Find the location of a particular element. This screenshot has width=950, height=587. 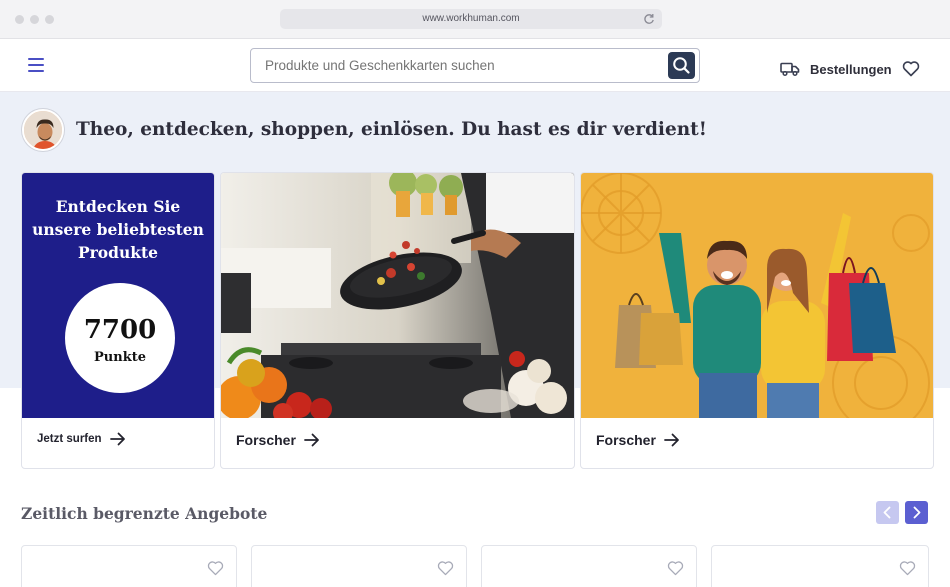

user-avatar is located at coordinates (43, 130).